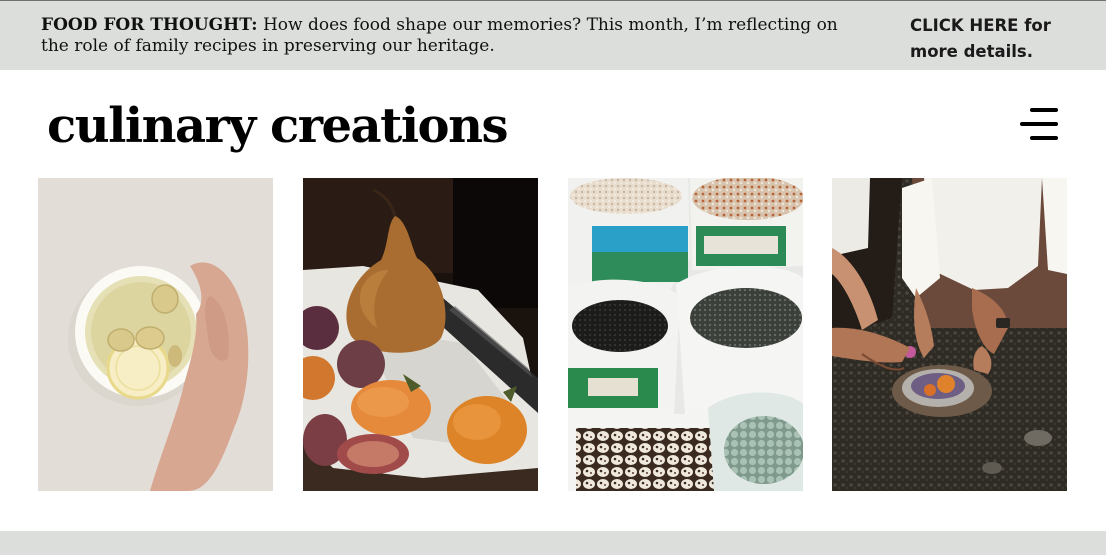 The image size is (1106, 555). I want to click on photo-grain-sacks, so click(685, 334).